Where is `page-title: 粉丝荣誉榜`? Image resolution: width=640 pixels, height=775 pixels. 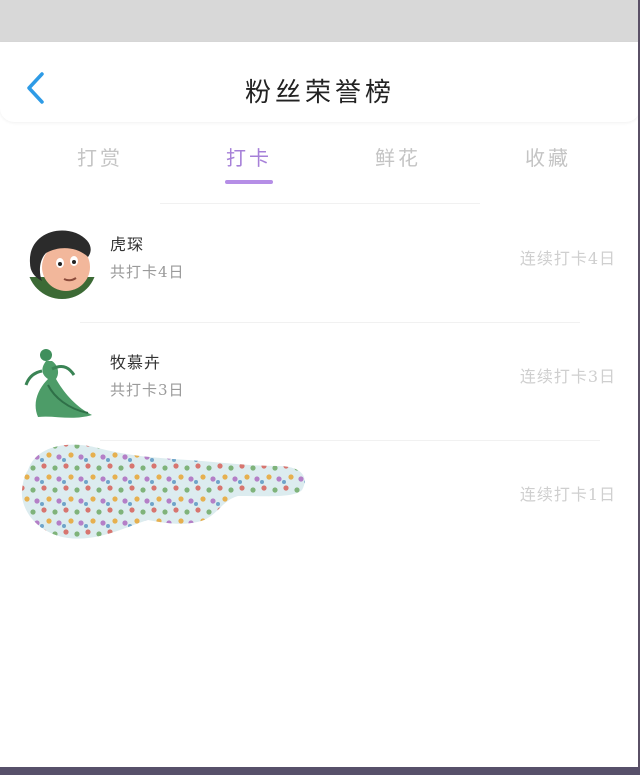 page-title: 粉丝荣誉榜 is located at coordinates (319, 93).